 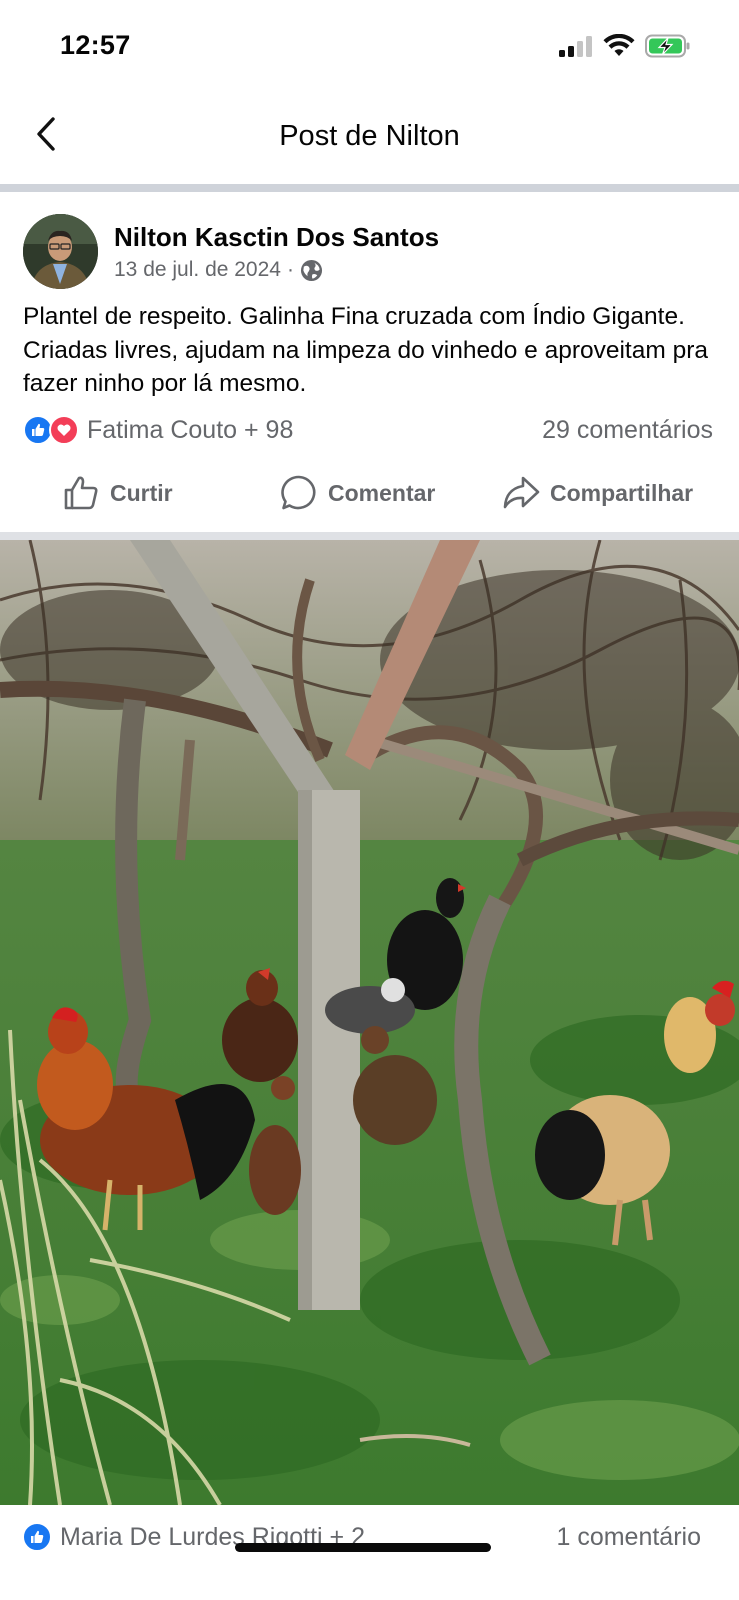 I want to click on avatar, so click(x=60, y=251).